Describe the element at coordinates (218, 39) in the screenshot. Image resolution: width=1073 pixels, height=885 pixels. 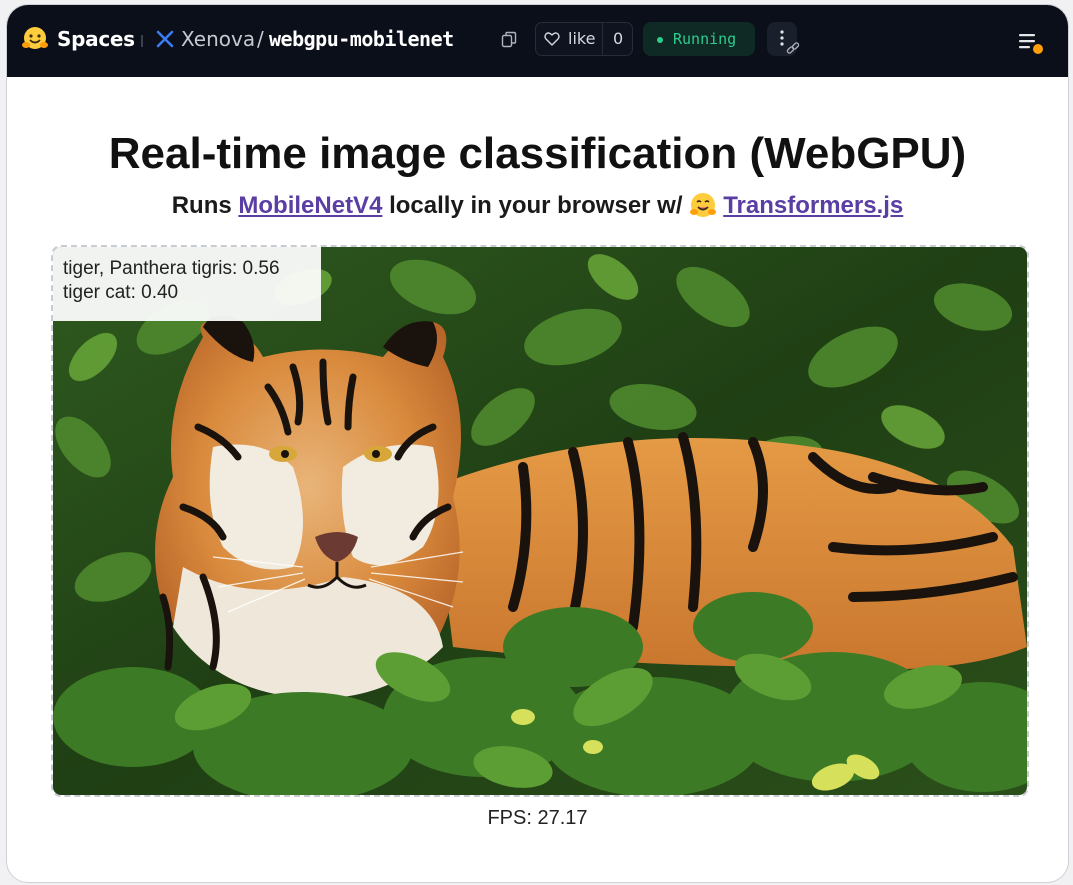
I see `owner-link: Xenova` at that location.